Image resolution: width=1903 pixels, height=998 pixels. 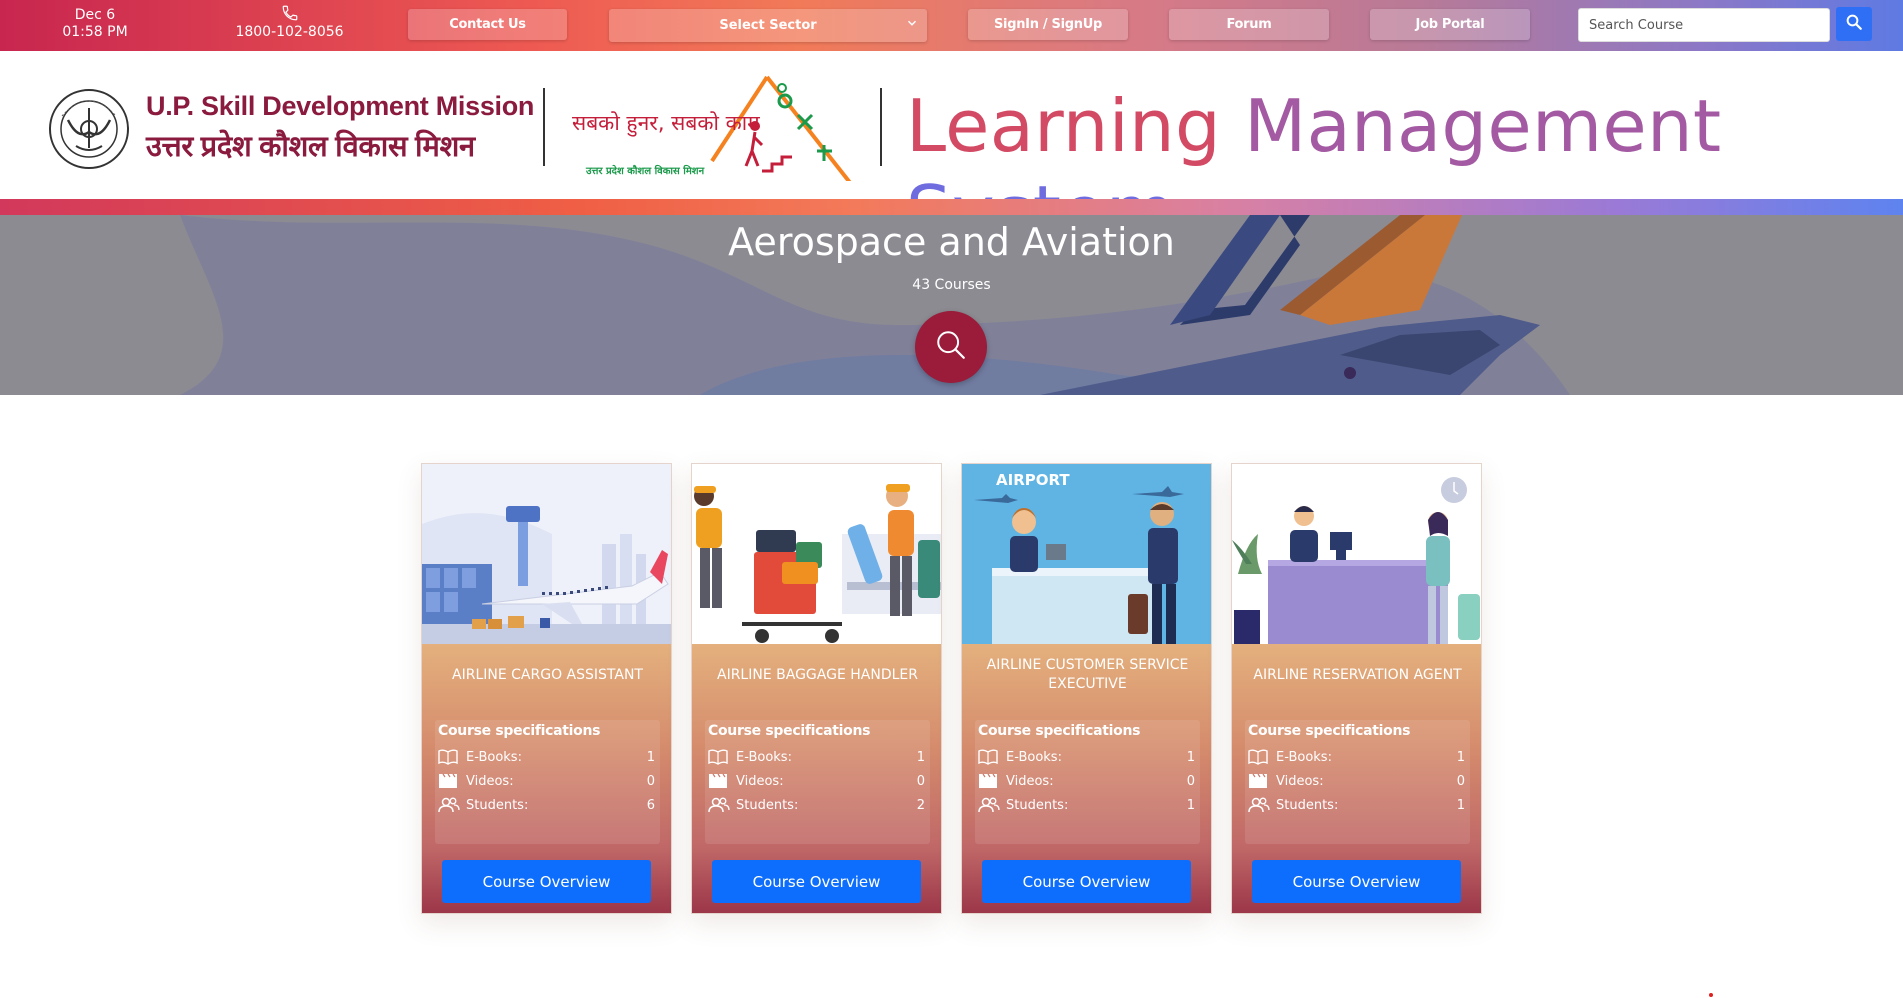 I want to click on students-row: Students: 2, so click(x=816, y=805).